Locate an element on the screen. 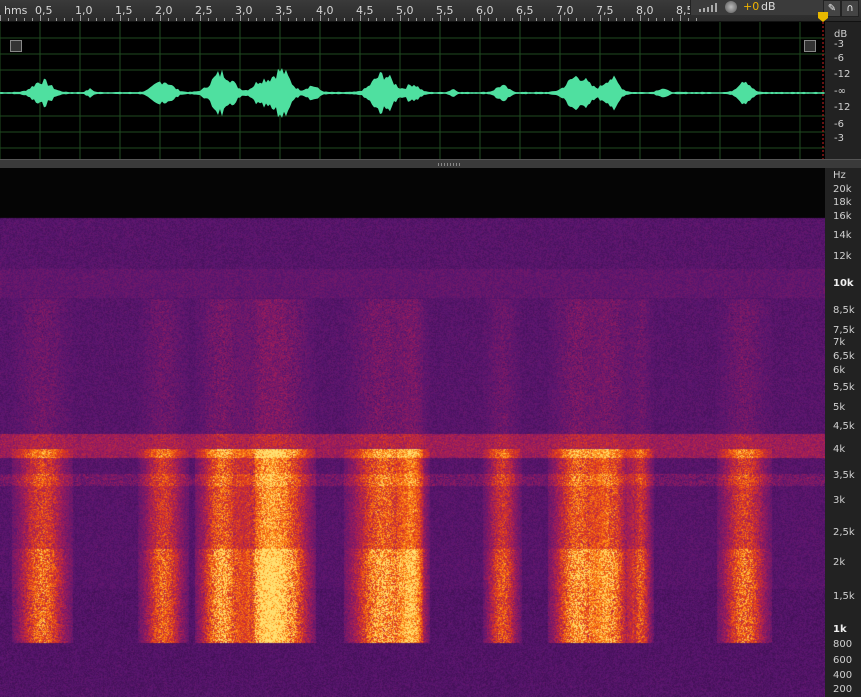 The image size is (861, 697). gain-unit: dB is located at coordinates (768, 6).